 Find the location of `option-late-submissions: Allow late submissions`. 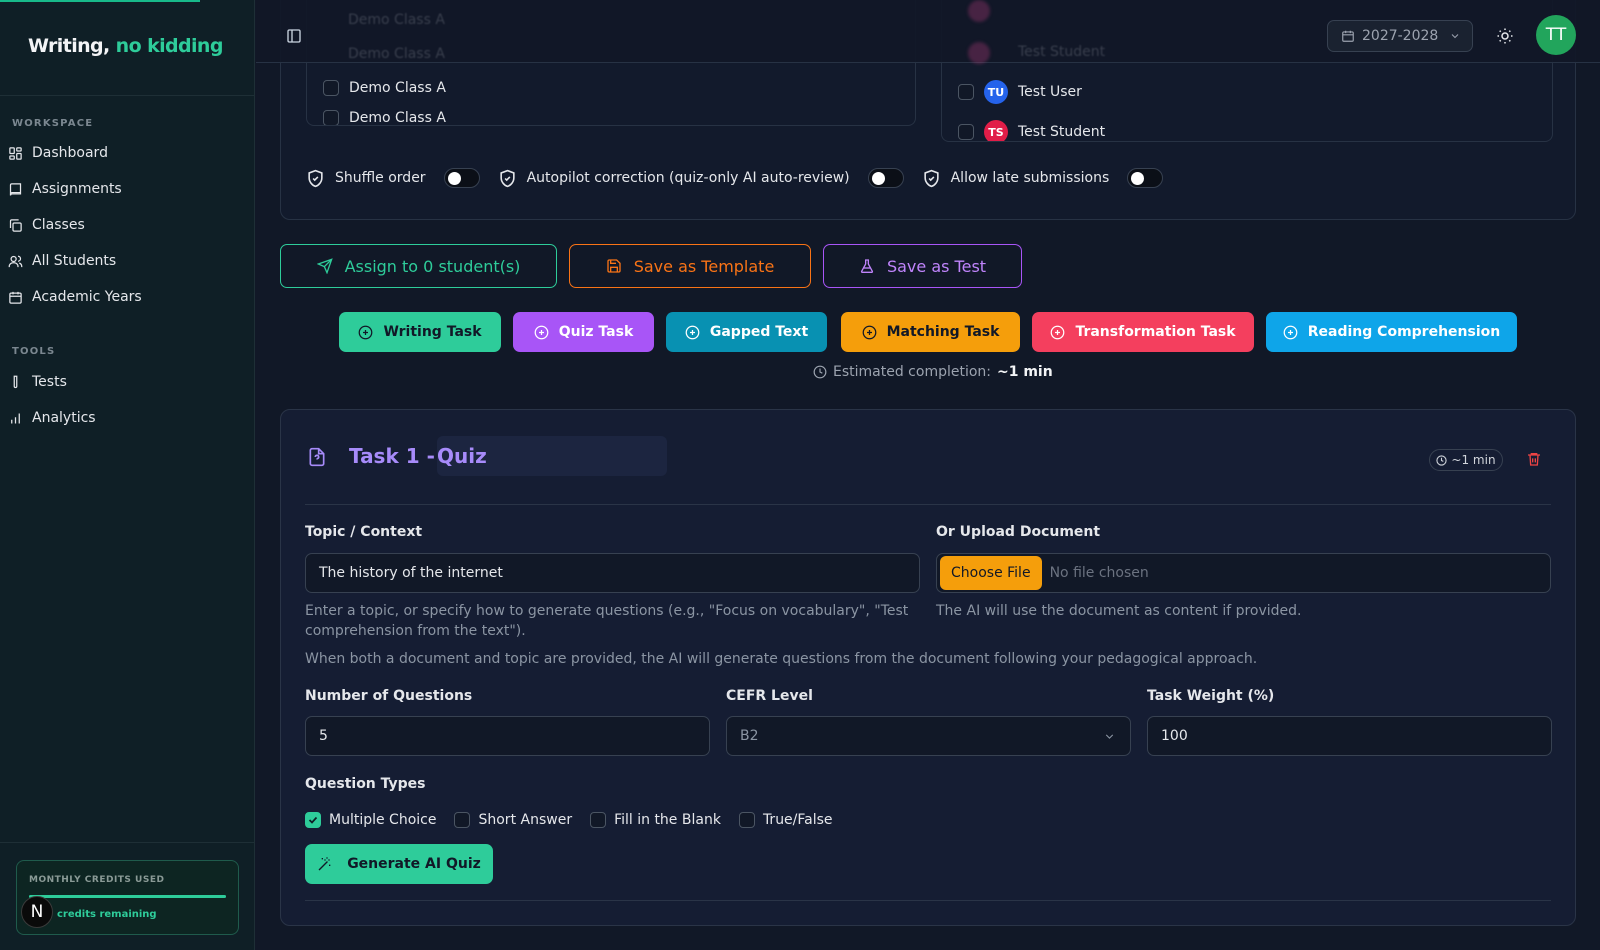

option-late-submissions: Allow late submissions is located at coordinates (1052, 178).